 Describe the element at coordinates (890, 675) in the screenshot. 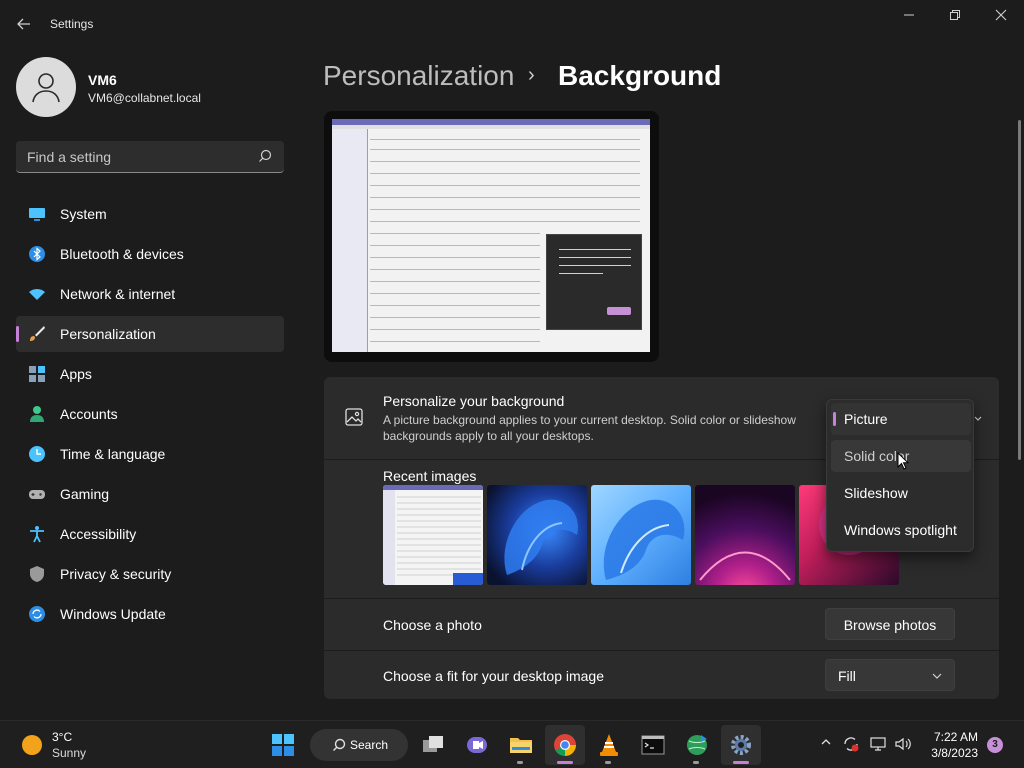

I see `fit-dropdown: Fill` at that location.